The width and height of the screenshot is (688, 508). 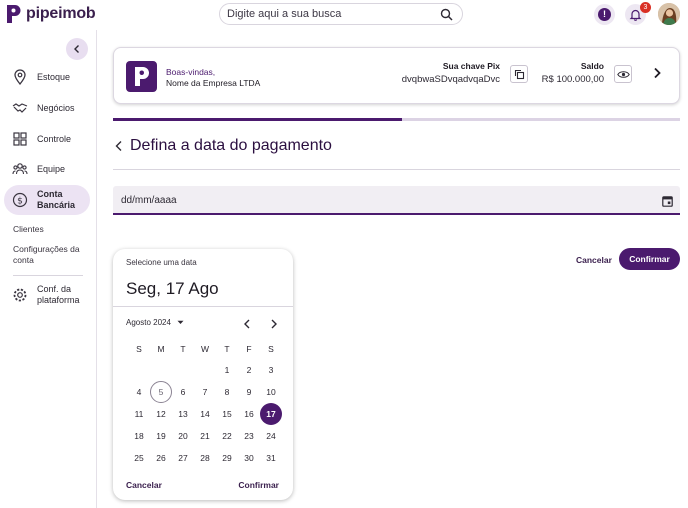 I want to click on sidebar-item-estoque: Estoque, so click(x=47, y=77).